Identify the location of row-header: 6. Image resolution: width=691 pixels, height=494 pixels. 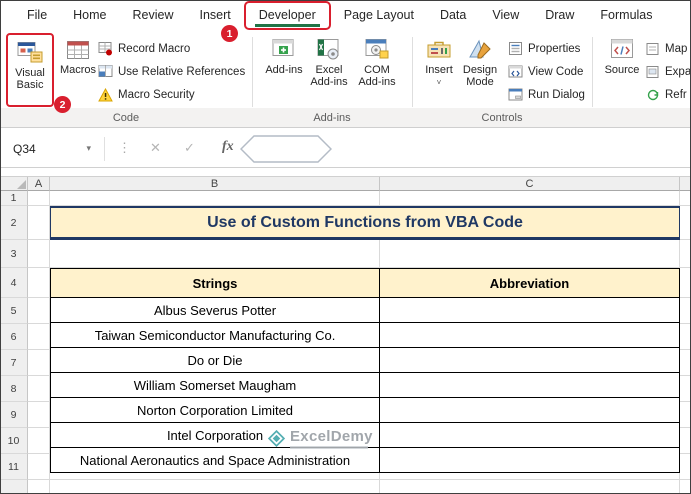
(14, 337).